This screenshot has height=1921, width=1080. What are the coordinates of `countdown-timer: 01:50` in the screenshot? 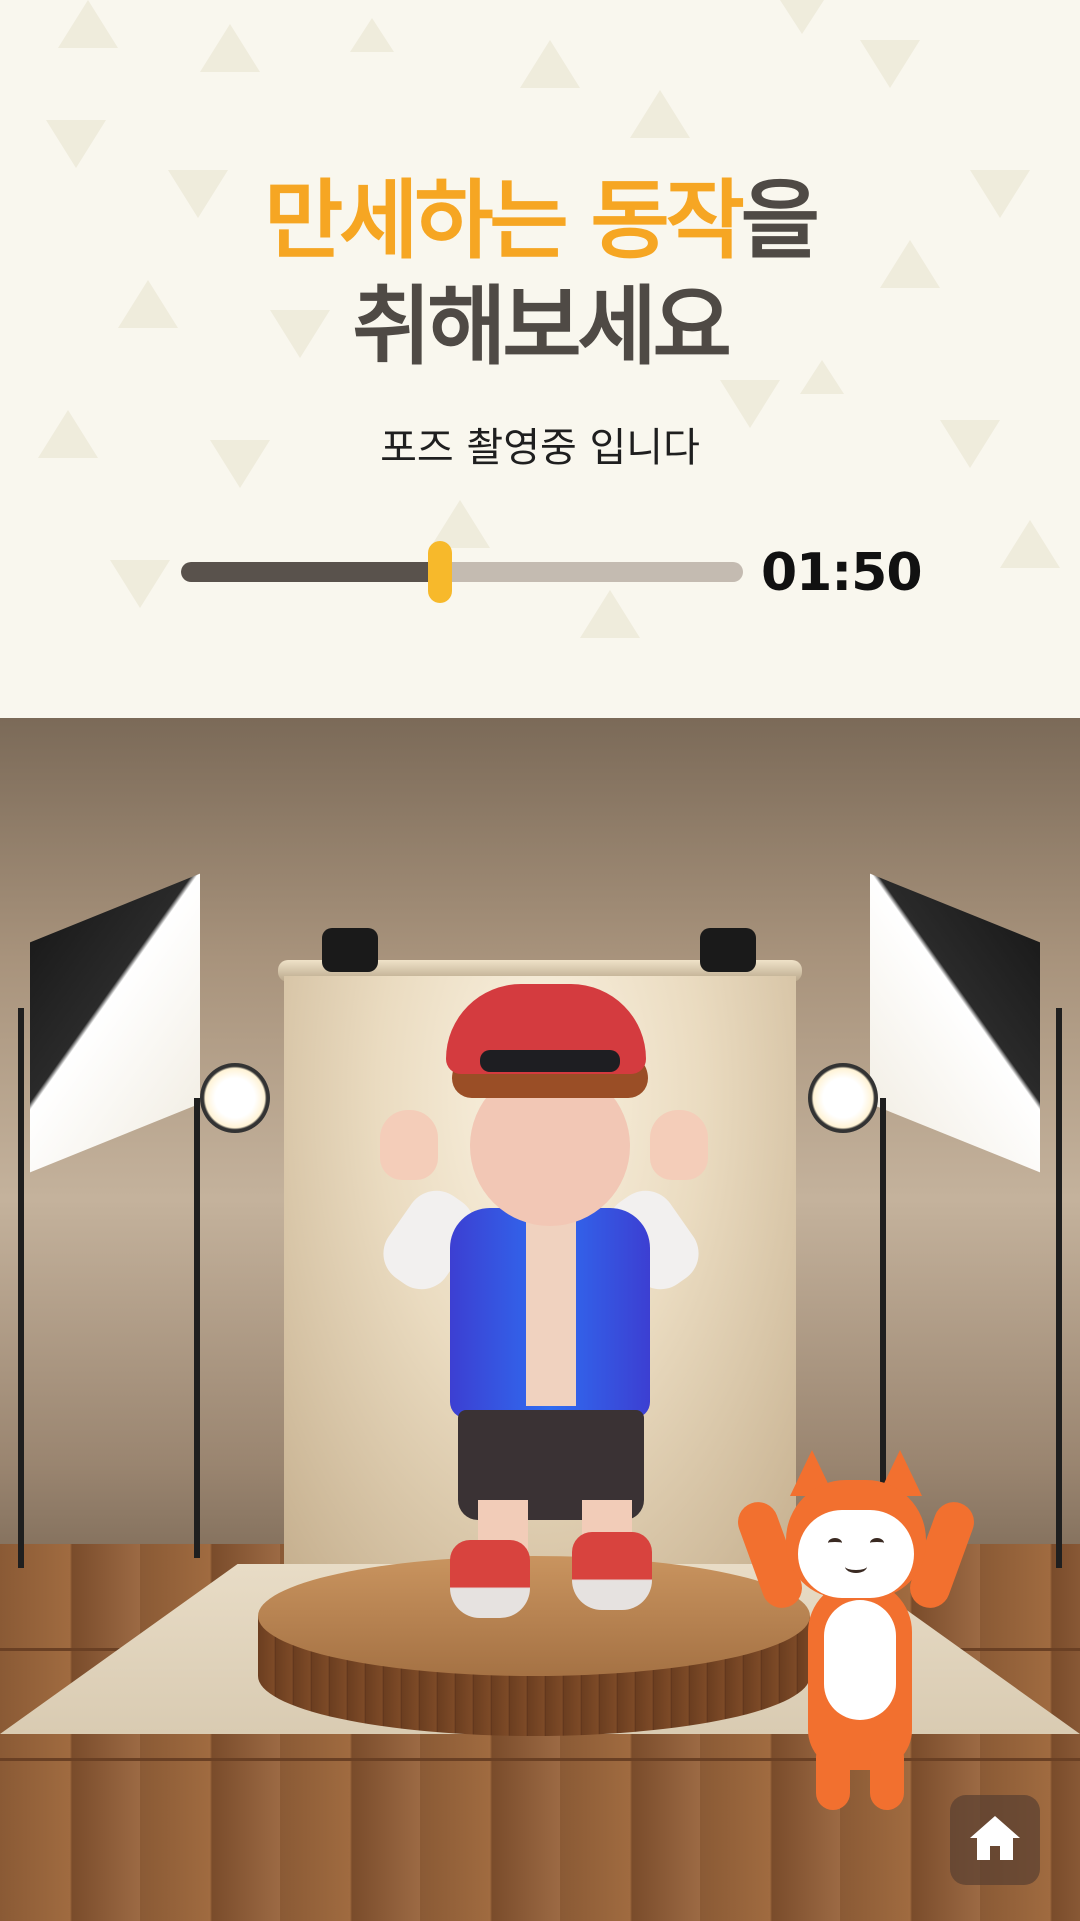 It's located at (552, 571).